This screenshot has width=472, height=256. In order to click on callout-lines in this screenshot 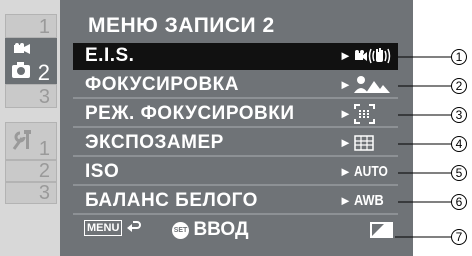, I will do `click(423, 147)`.